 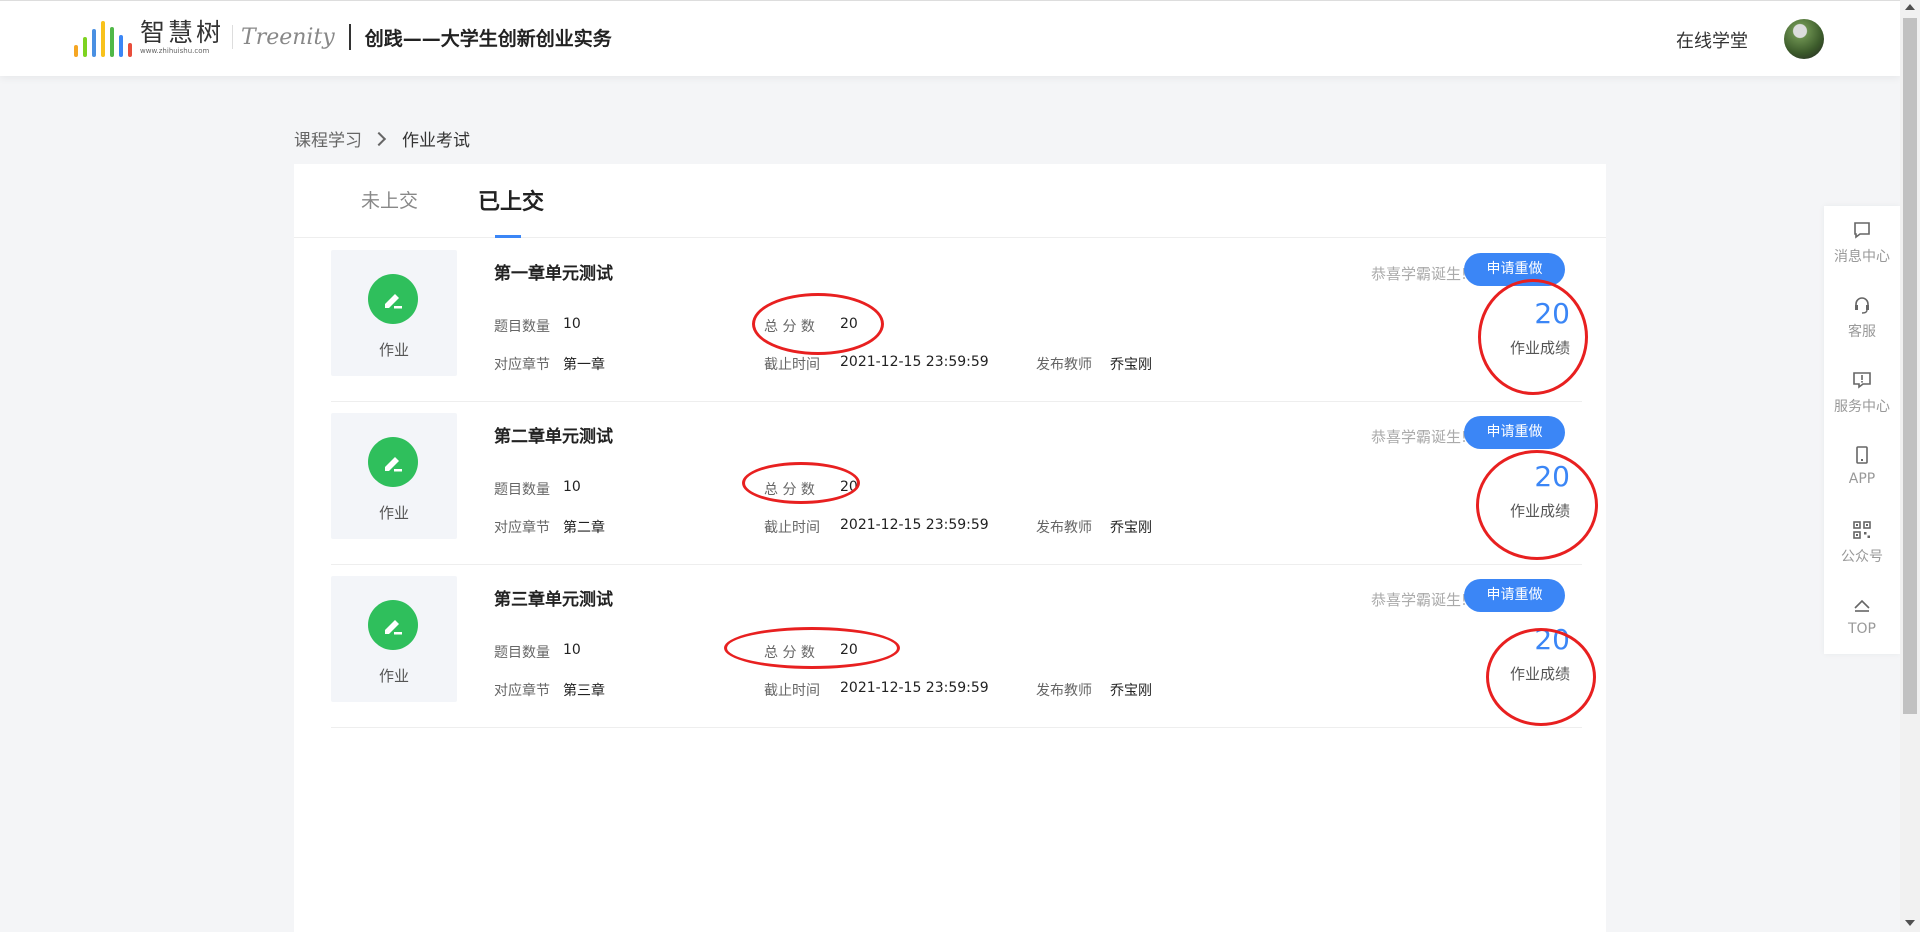 What do you see at coordinates (1862, 305) in the screenshot?
I see `headset-icon` at bounding box center [1862, 305].